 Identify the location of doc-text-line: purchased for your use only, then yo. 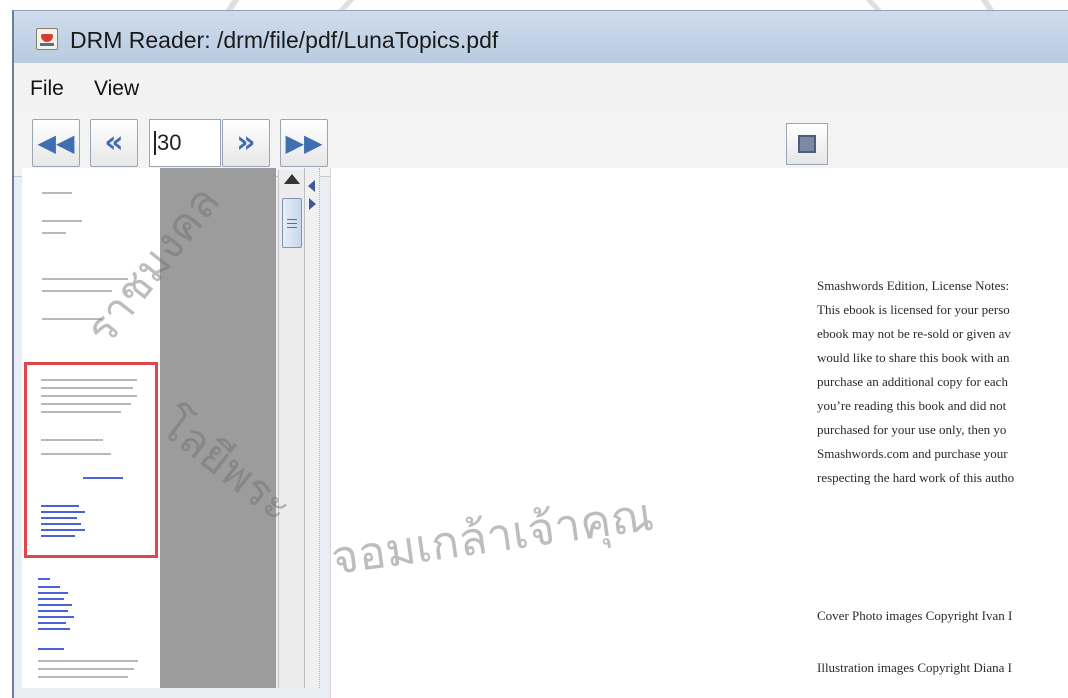
(912, 429).